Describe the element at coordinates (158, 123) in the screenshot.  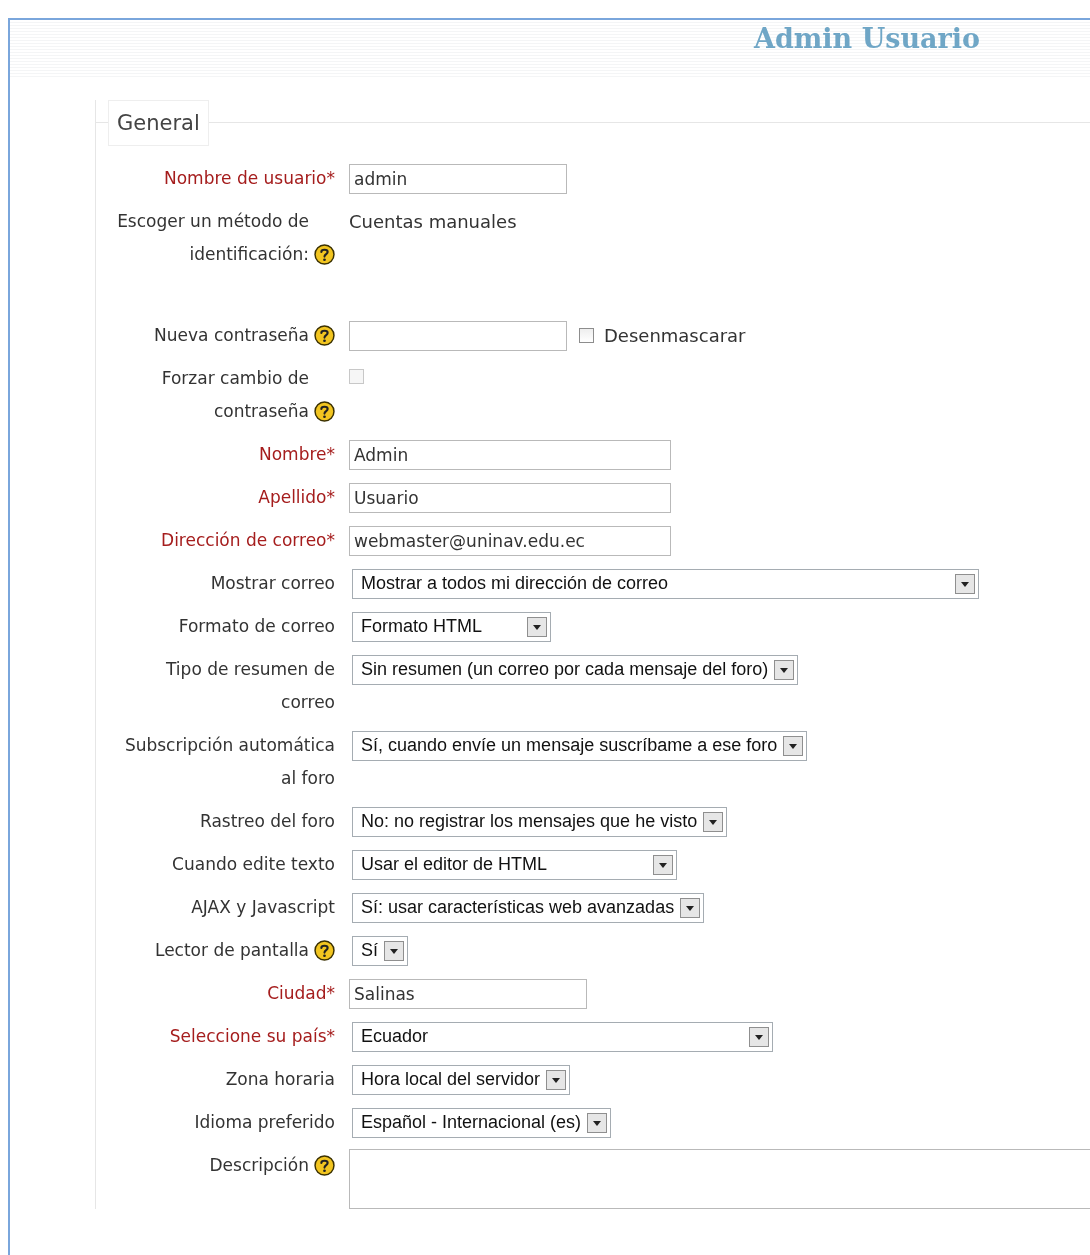
I see `fieldset-legend: General` at that location.